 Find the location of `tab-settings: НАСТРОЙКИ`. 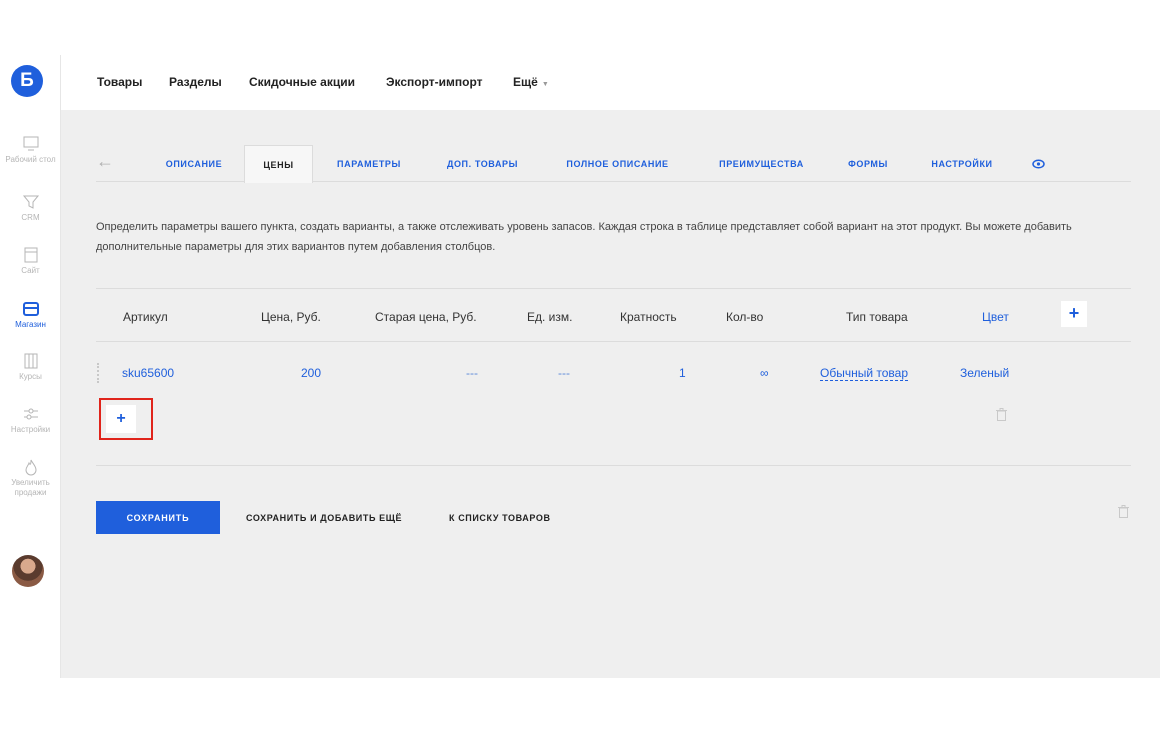

tab-settings: НАСТРОЙКИ is located at coordinates (962, 163).